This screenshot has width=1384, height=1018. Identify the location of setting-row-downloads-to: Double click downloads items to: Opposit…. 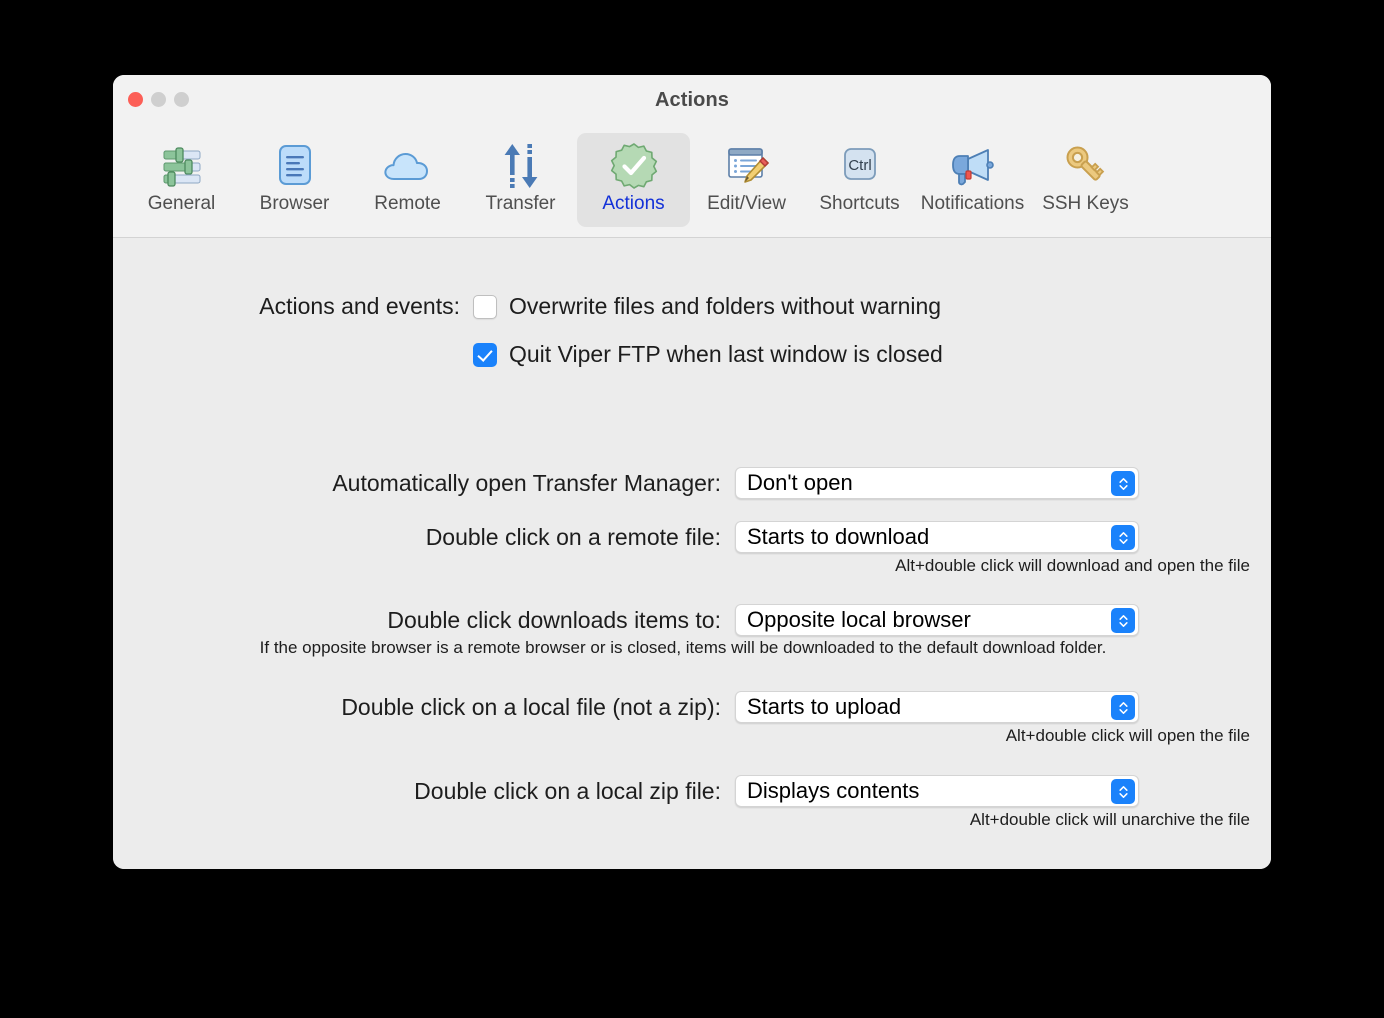
(692, 620).